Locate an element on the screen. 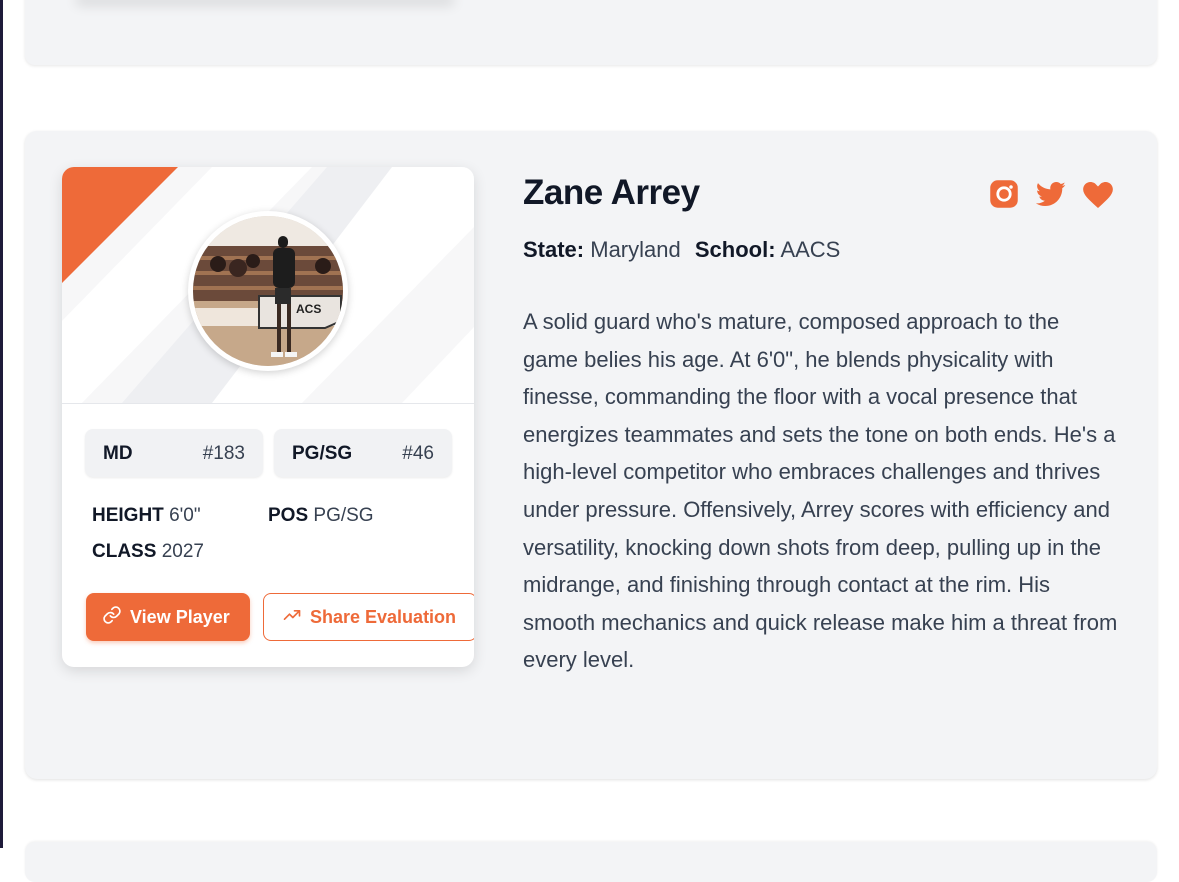 The image size is (1179, 882). player-meta: State: Maryland School: AACS is located at coordinates (681, 250).